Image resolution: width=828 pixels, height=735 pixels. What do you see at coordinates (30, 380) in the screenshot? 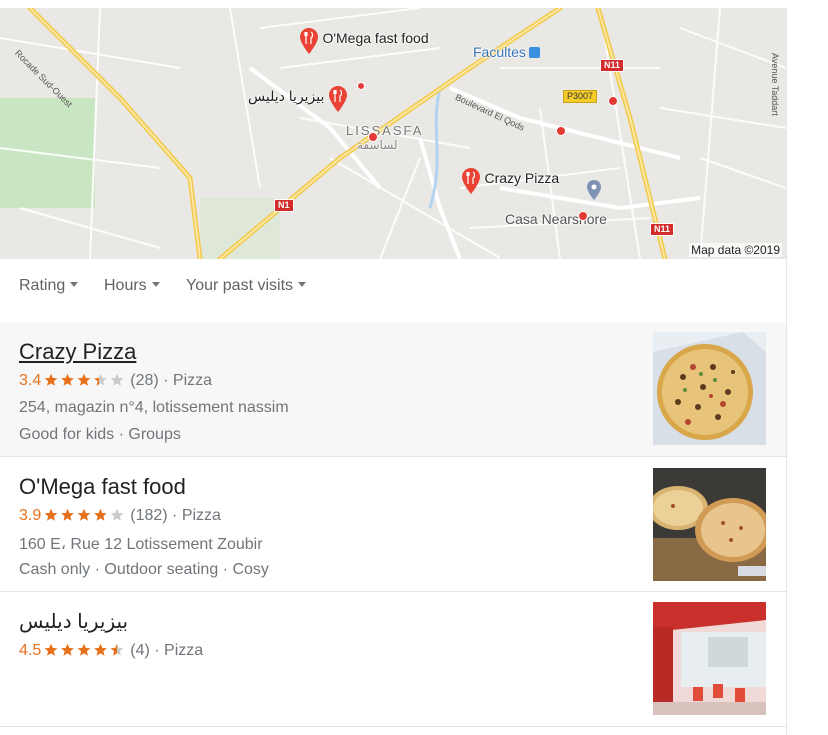
I see `rating-value: 3.4` at bounding box center [30, 380].